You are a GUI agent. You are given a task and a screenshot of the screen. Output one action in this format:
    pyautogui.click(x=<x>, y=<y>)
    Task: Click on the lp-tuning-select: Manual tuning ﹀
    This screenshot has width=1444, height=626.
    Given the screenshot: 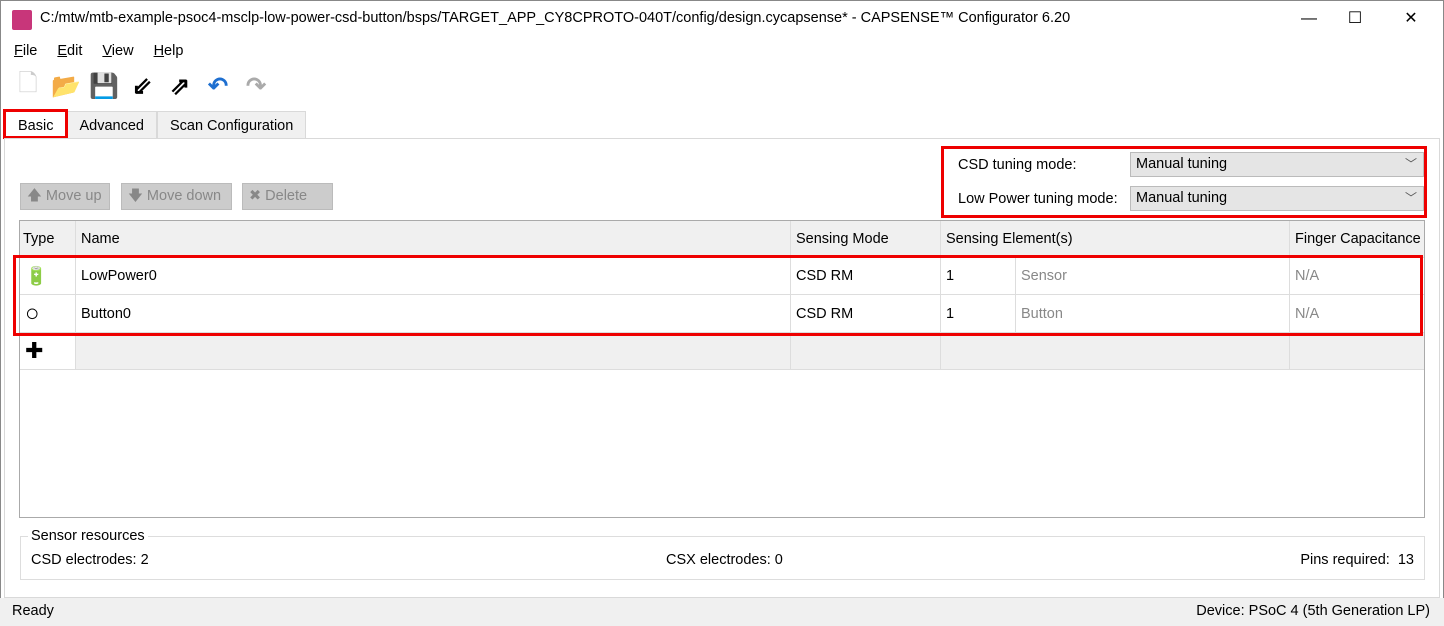 What is the action you would take?
    pyautogui.click(x=1277, y=198)
    